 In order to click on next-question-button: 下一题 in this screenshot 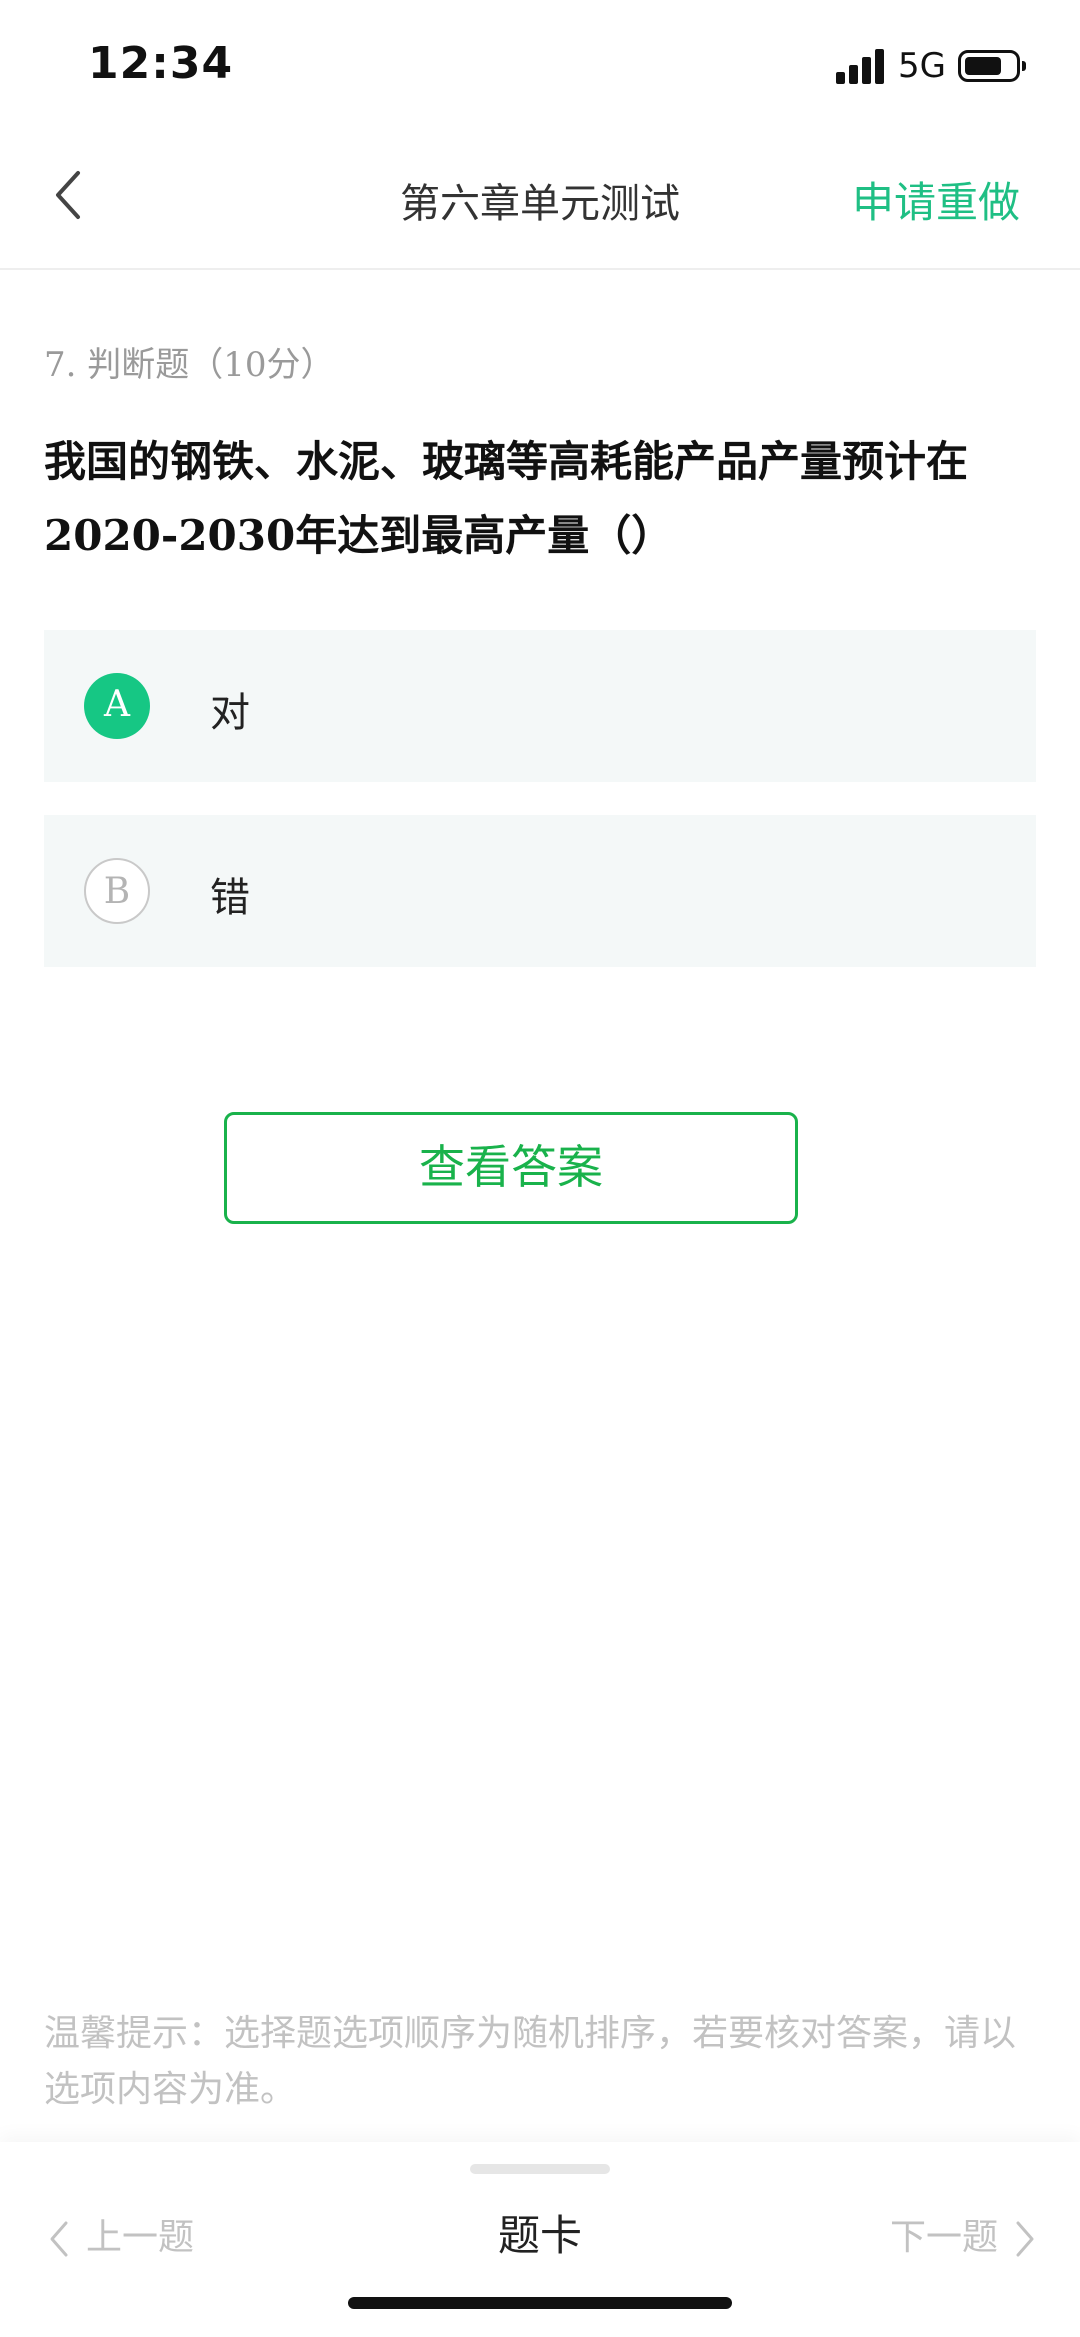, I will do `click(965, 2234)`.